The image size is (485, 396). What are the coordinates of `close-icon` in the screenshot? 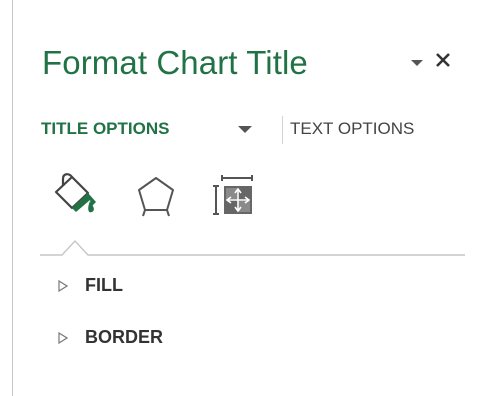 It's located at (443, 60).